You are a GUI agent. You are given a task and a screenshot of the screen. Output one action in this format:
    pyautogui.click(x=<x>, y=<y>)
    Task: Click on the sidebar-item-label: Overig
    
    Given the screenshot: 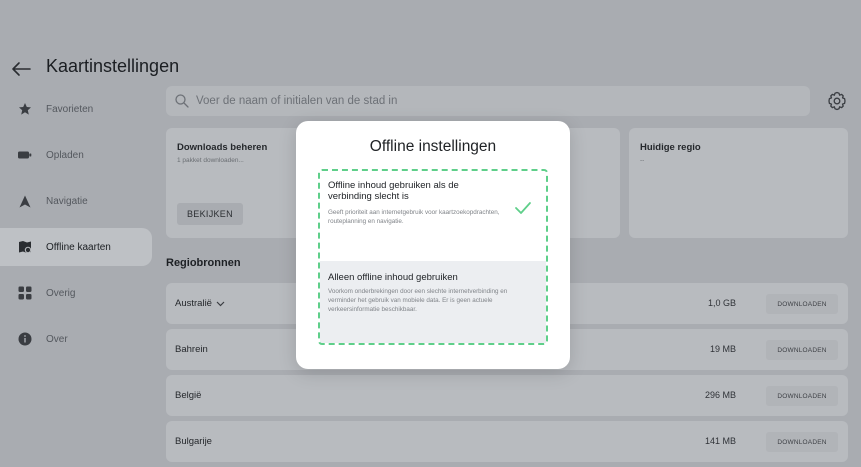 What is the action you would take?
    pyautogui.click(x=61, y=293)
    